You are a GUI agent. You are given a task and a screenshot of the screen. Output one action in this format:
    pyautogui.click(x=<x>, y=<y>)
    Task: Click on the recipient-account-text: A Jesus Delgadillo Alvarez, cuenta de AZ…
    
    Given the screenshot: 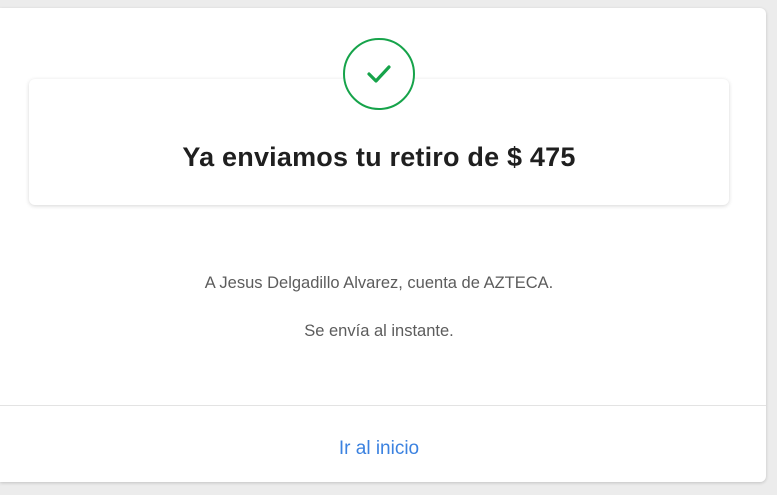 What is the action you would take?
    pyautogui.click(x=379, y=283)
    